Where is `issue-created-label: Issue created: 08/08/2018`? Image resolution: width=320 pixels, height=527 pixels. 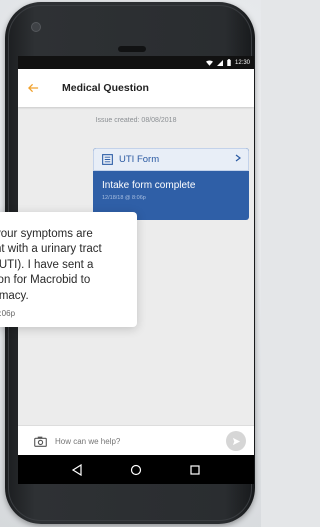
issue-created-label: Issue created: 08/08/2018 is located at coordinates (136, 120).